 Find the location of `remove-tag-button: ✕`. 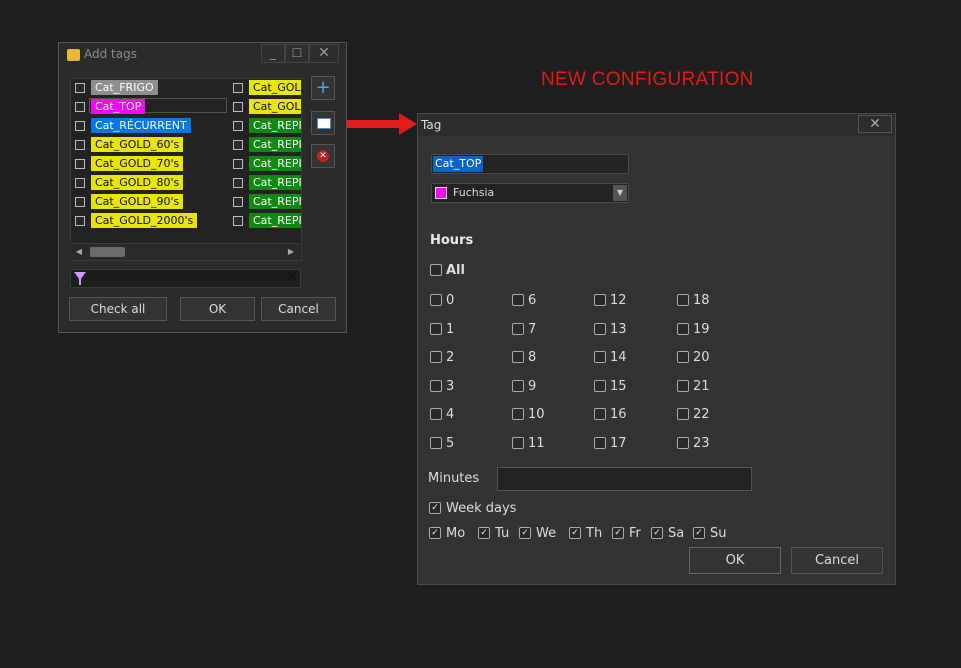

remove-tag-button: ✕ is located at coordinates (323, 156).